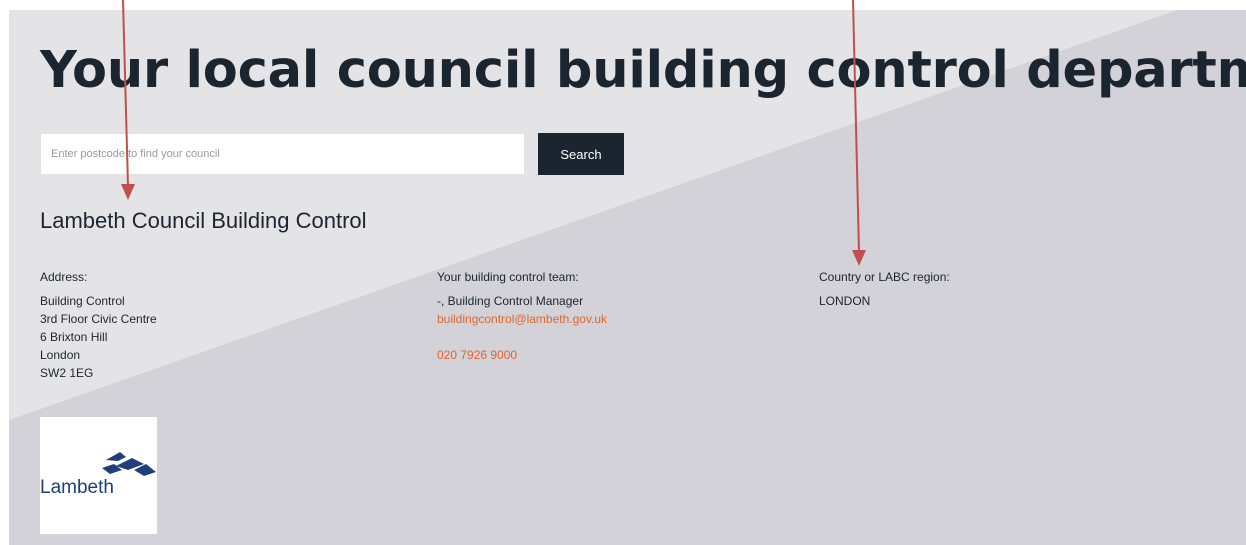  I want to click on address-line: Building Control, so click(82, 301).